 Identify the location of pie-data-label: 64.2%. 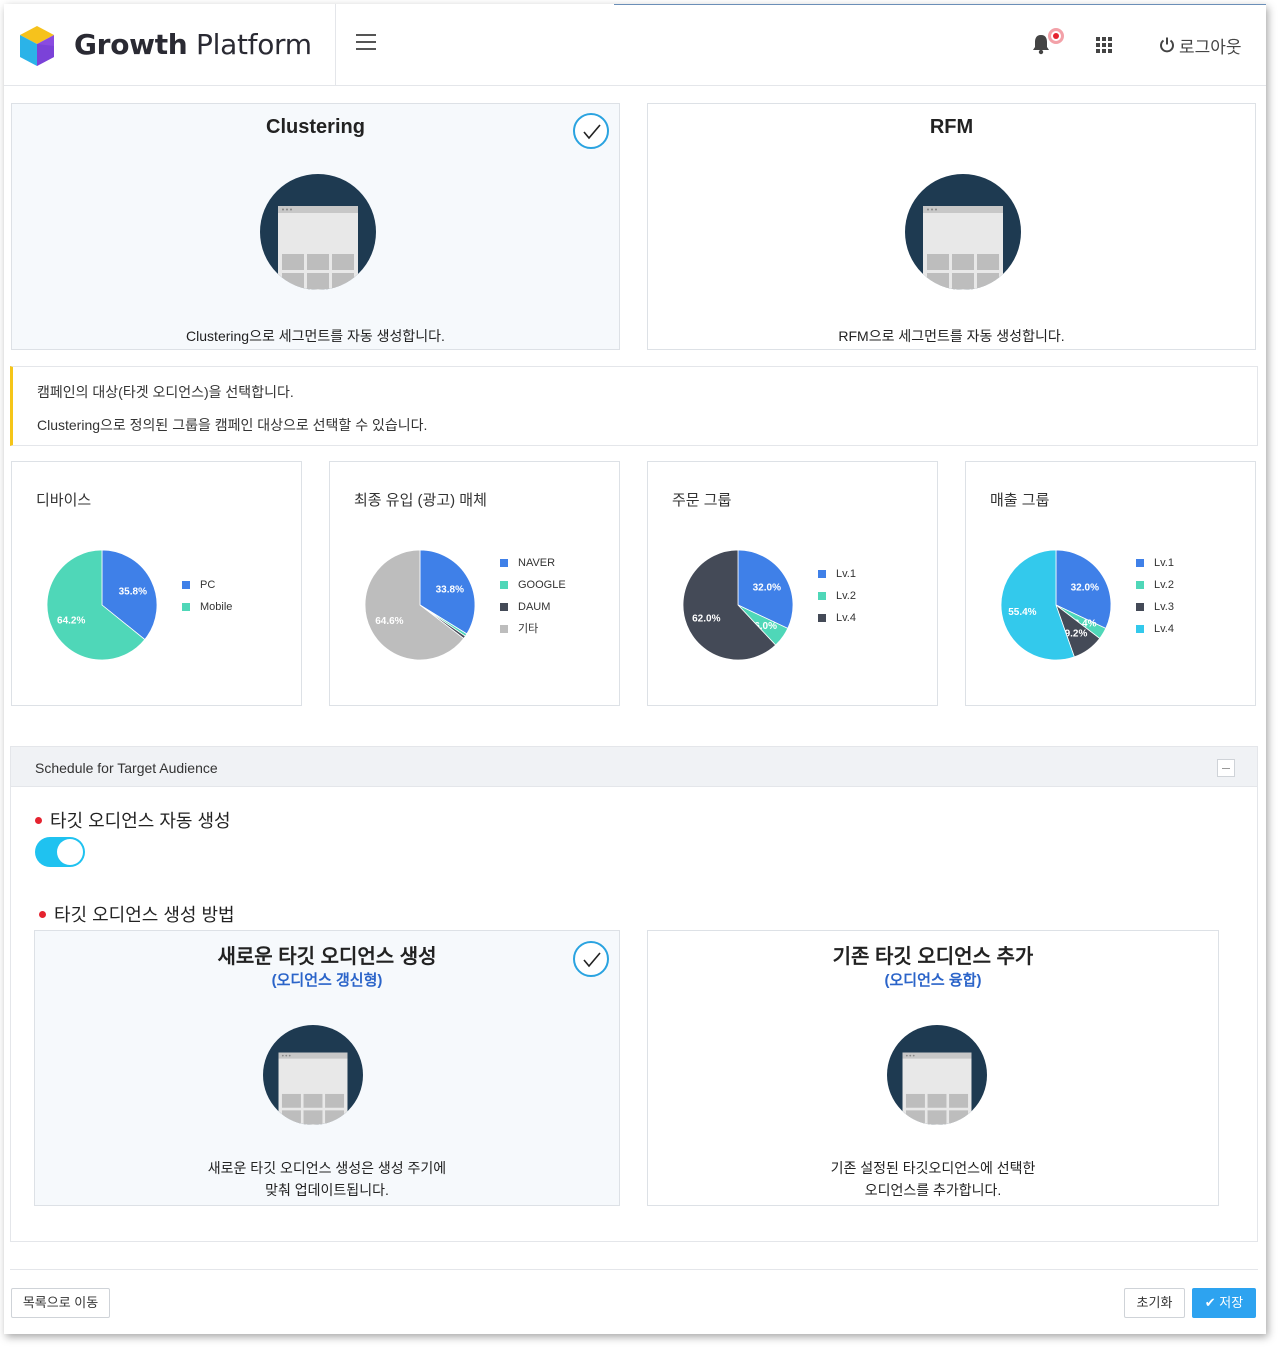
(71, 621).